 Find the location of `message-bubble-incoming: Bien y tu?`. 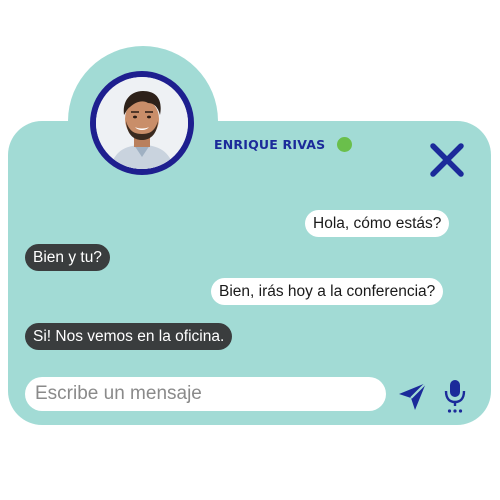

message-bubble-incoming: Bien y tu? is located at coordinates (67, 257).